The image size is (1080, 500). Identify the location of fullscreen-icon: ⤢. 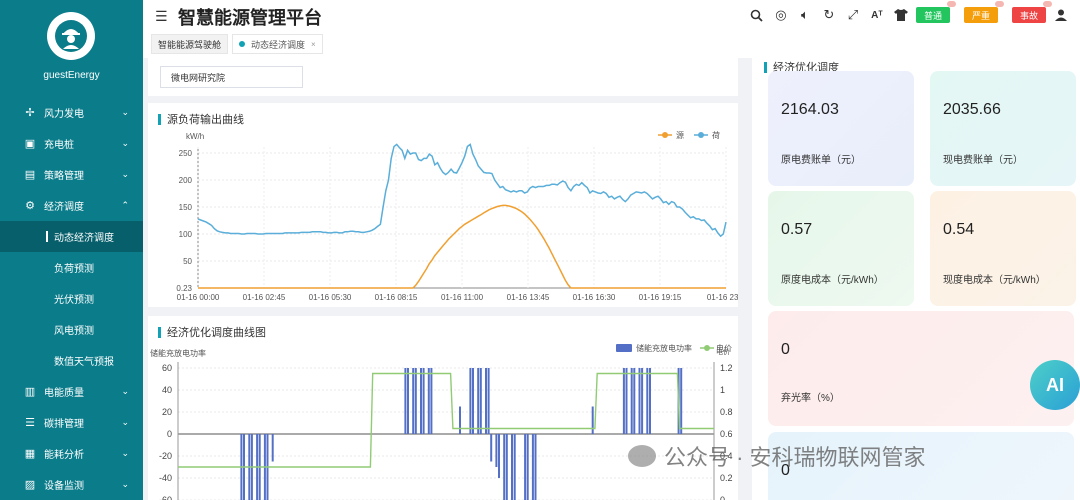
(853, 15).